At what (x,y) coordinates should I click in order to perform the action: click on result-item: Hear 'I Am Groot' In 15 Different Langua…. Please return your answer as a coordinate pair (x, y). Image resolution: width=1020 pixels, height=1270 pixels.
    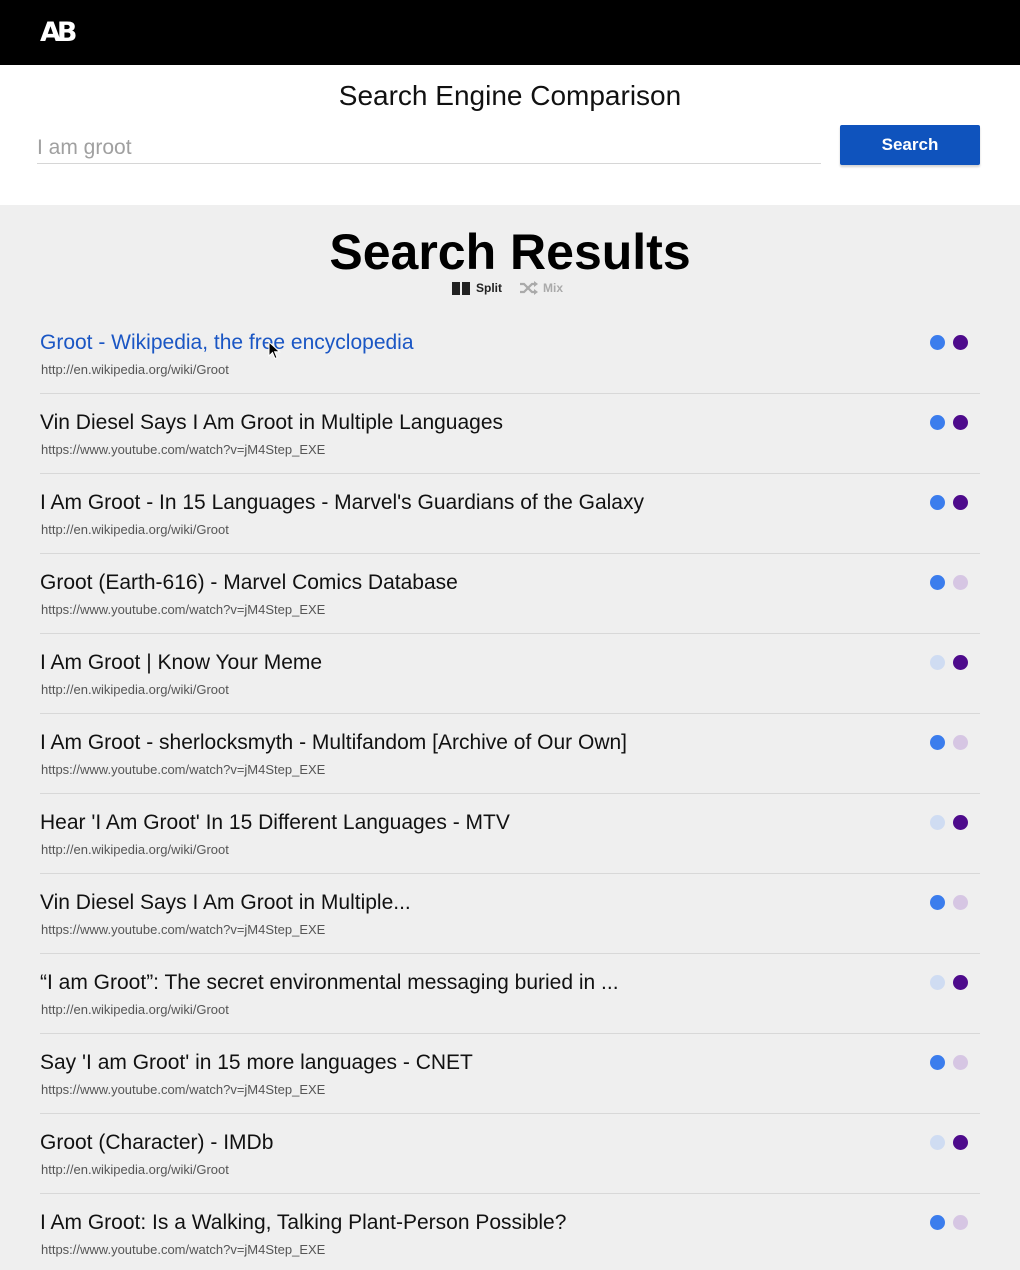
    Looking at the image, I should click on (510, 834).